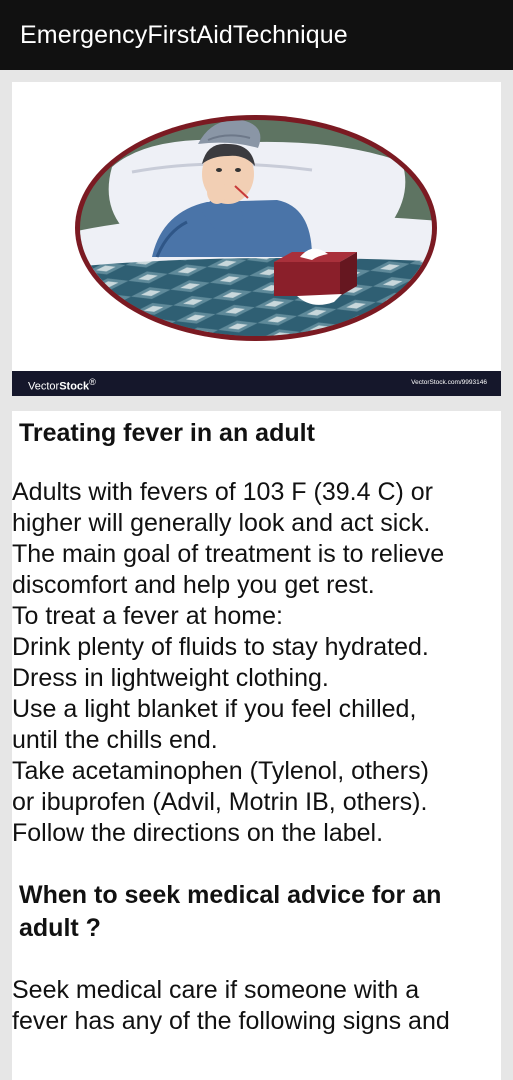  Describe the element at coordinates (220, 802) in the screenshot. I see `home-care-line: or ibuprofen (Advil, Motrin IB, others).` at that location.